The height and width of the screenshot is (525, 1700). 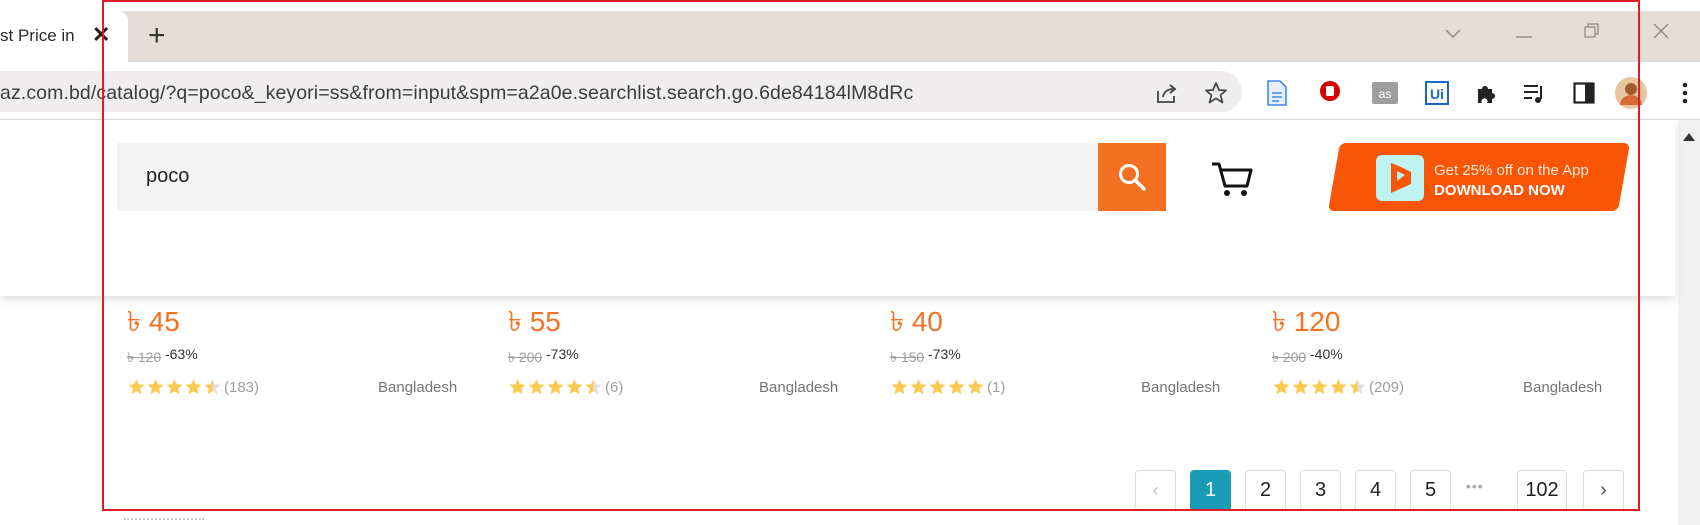 What do you see at coordinates (1320, 490) in the screenshot?
I see `pagination-page-3: 3` at bounding box center [1320, 490].